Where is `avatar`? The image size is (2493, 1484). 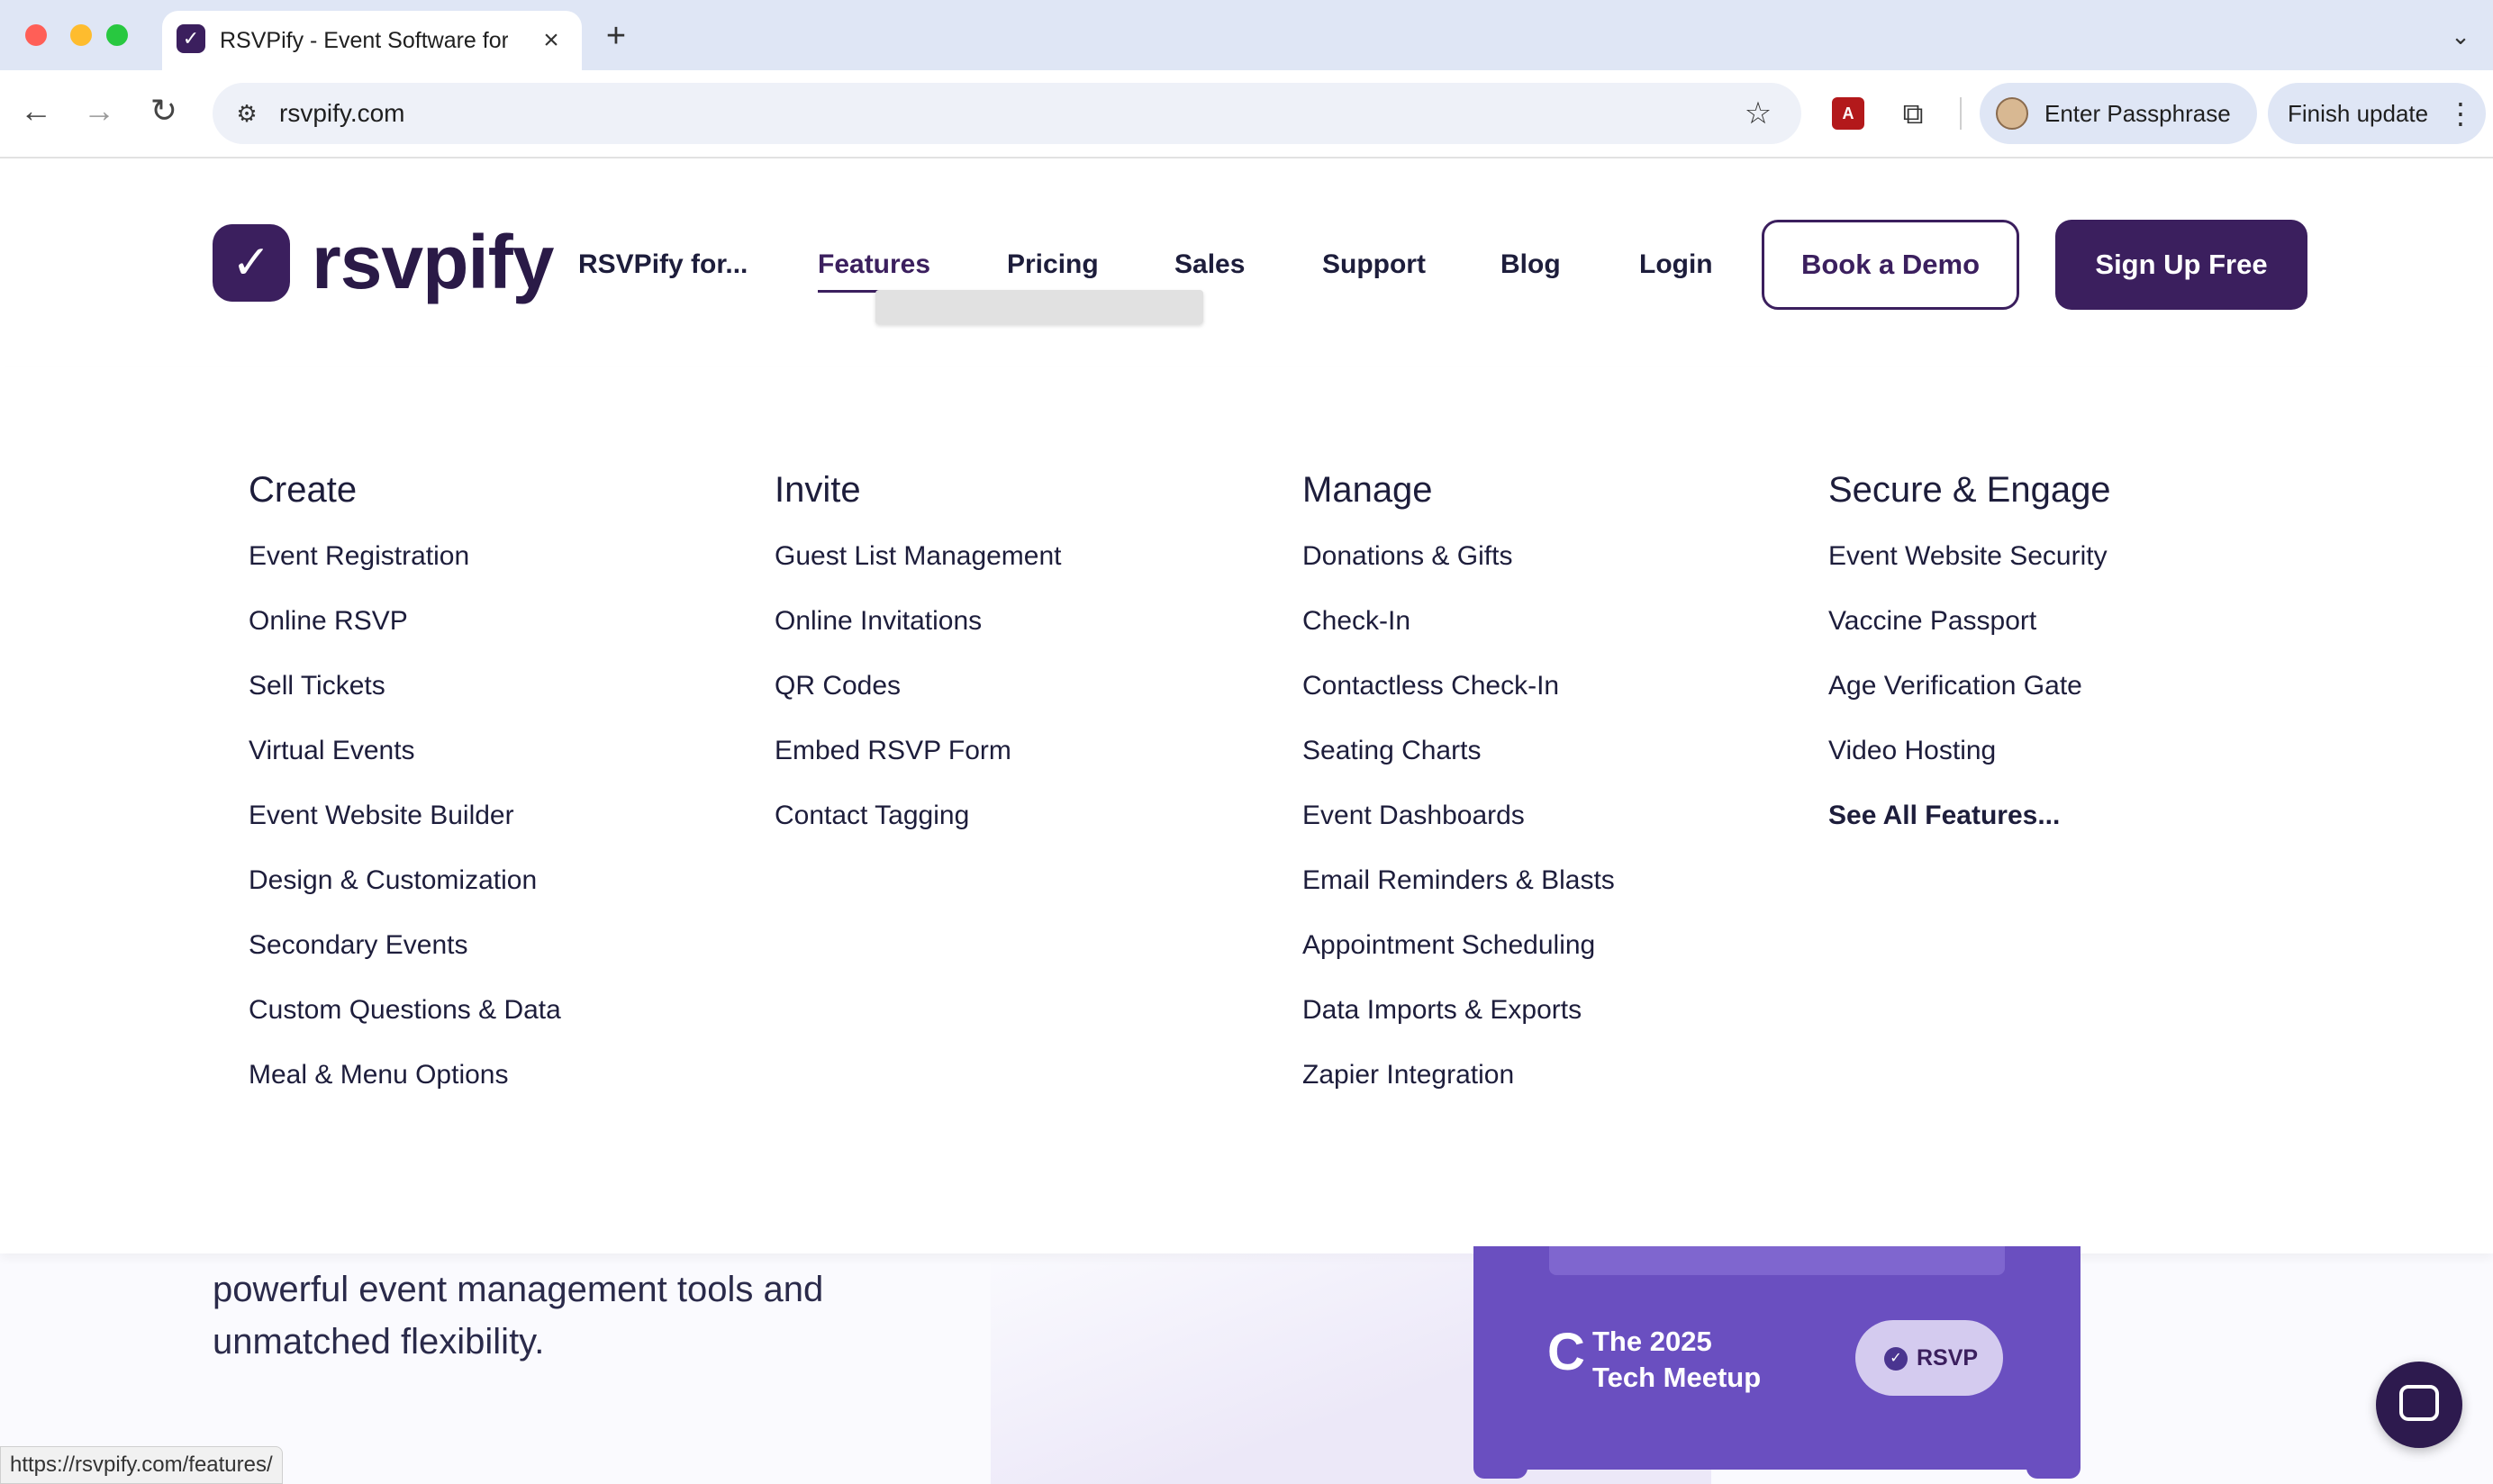
avatar is located at coordinates (2012, 114).